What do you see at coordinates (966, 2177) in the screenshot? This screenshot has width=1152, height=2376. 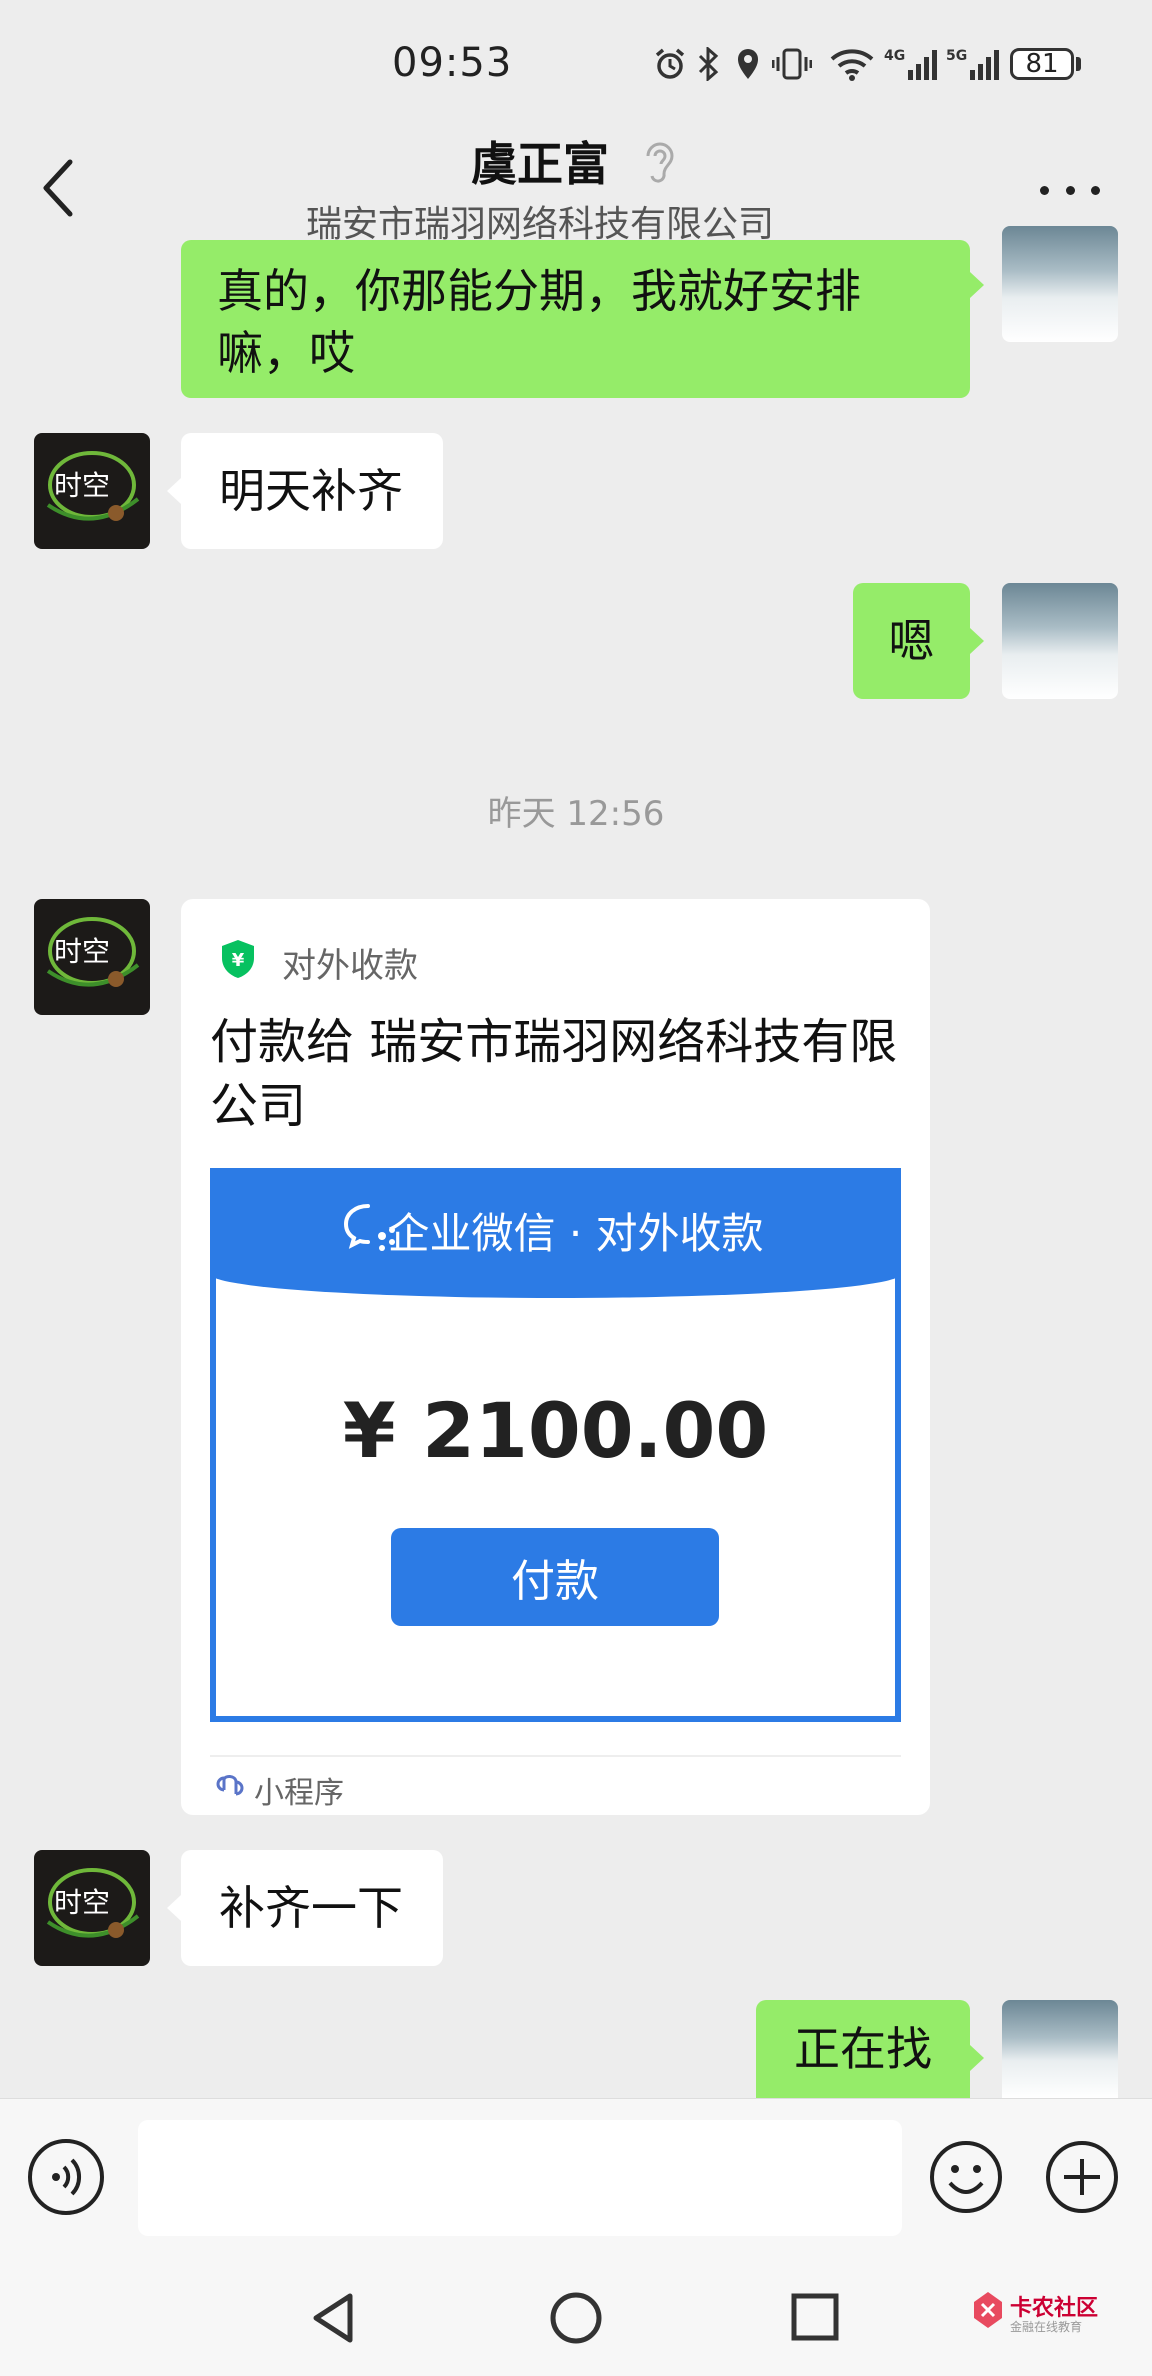 I see `emoji-icon` at bounding box center [966, 2177].